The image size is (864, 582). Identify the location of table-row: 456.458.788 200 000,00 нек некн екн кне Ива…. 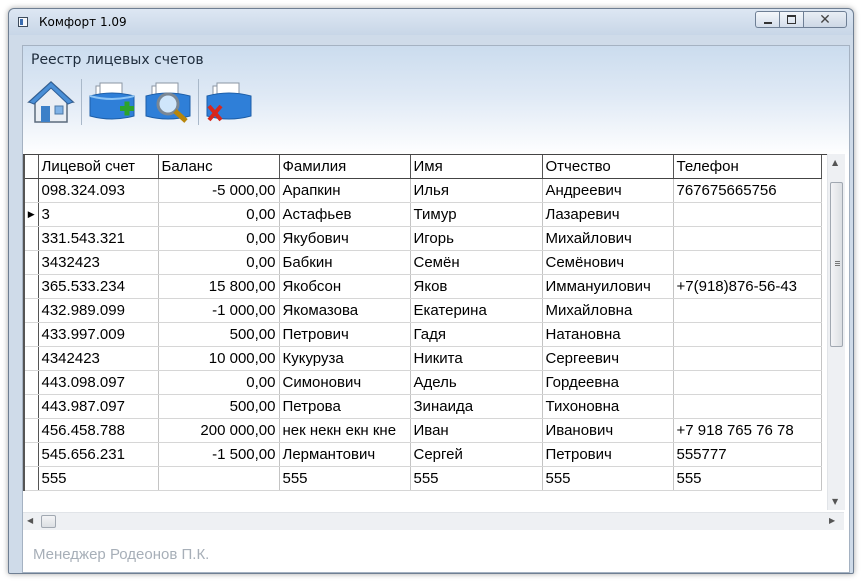
(422, 430).